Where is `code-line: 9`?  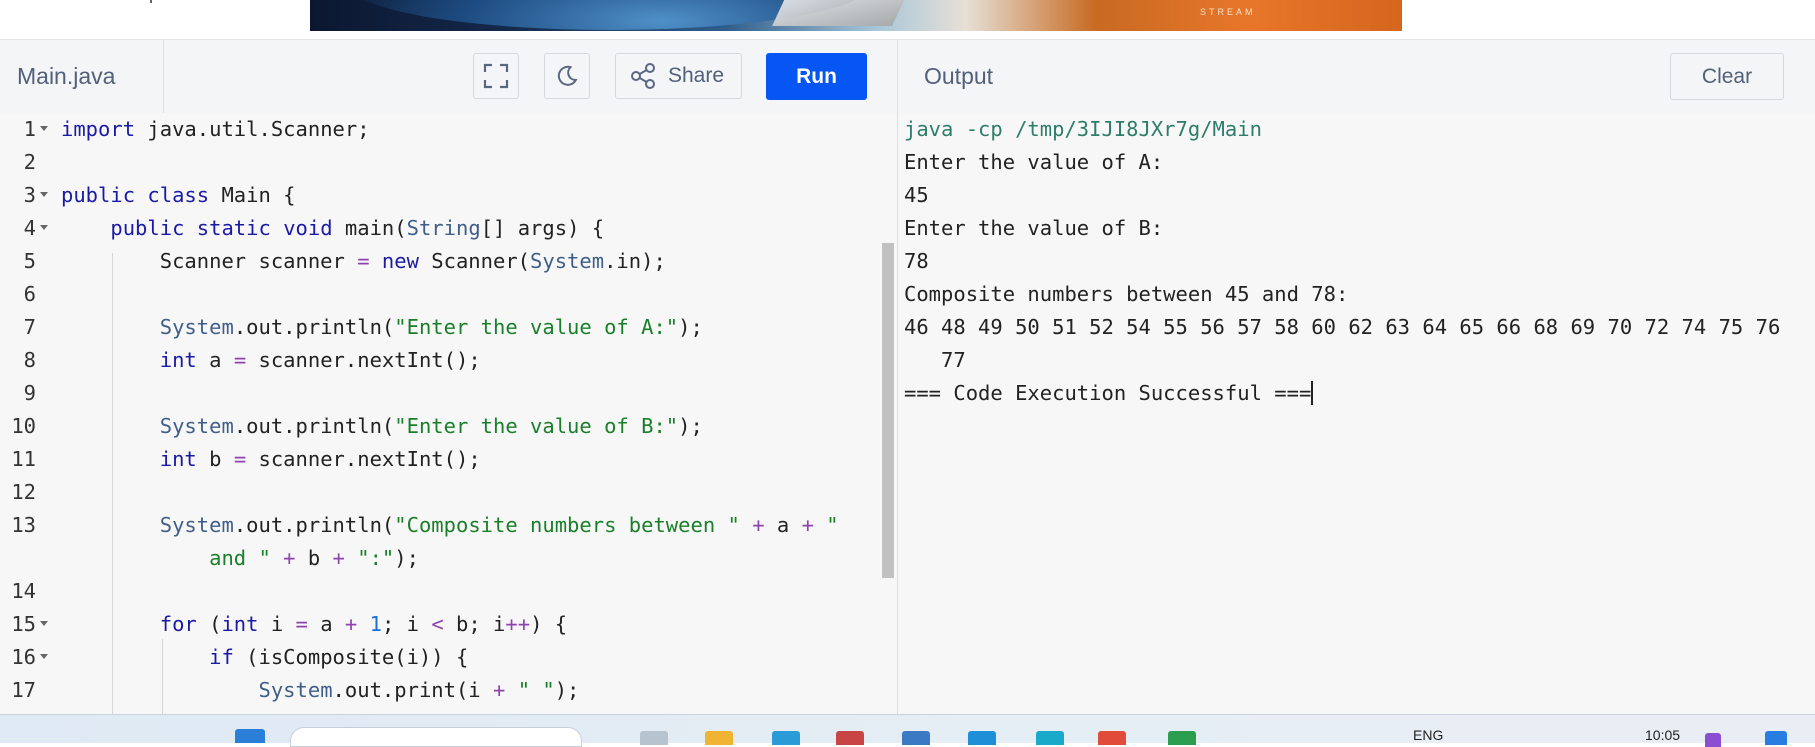 code-line: 9 is located at coordinates (29, 393).